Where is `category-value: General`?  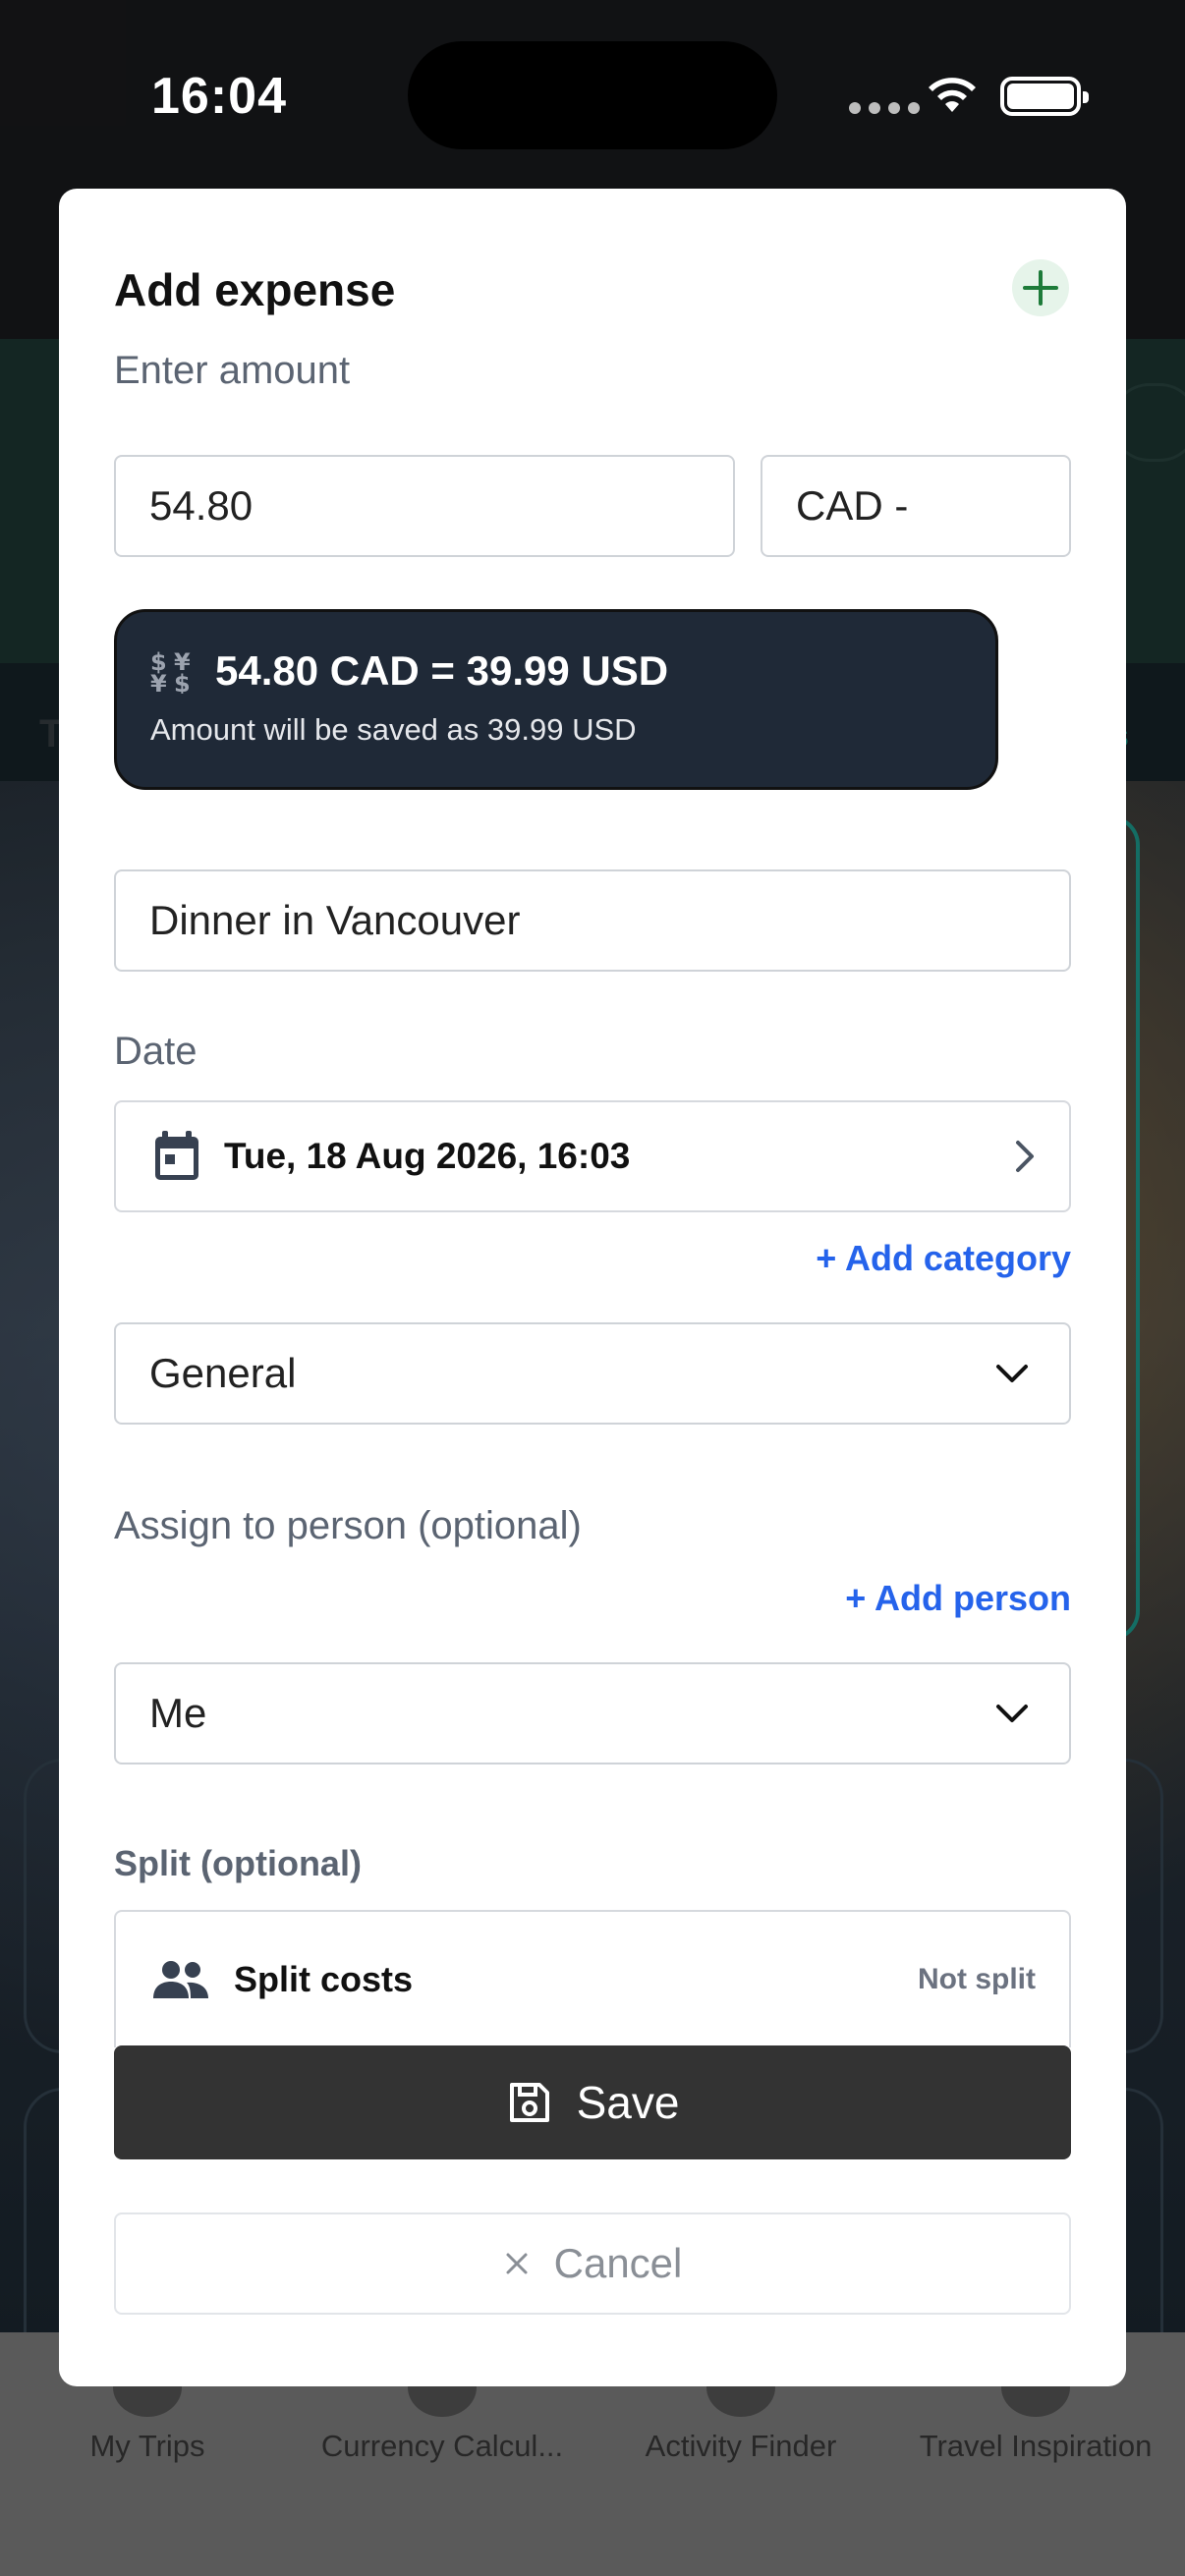 category-value: General is located at coordinates (223, 1373).